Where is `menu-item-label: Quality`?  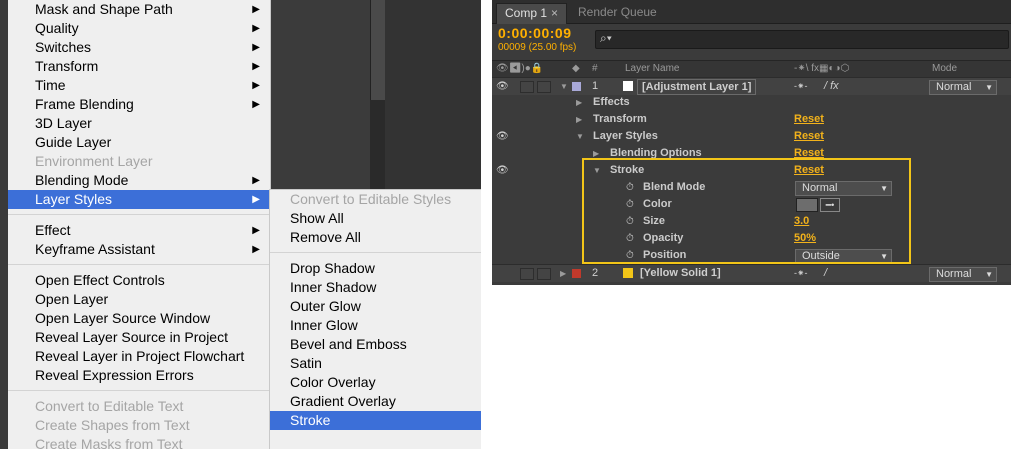 menu-item-label: Quality is located at coordinates (57, 28).